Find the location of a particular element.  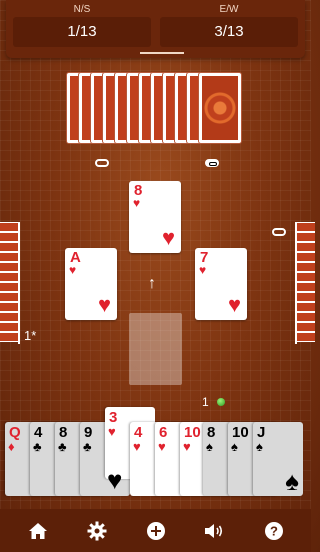

score-ns-label: N/S is located at coordinates (82, 9).